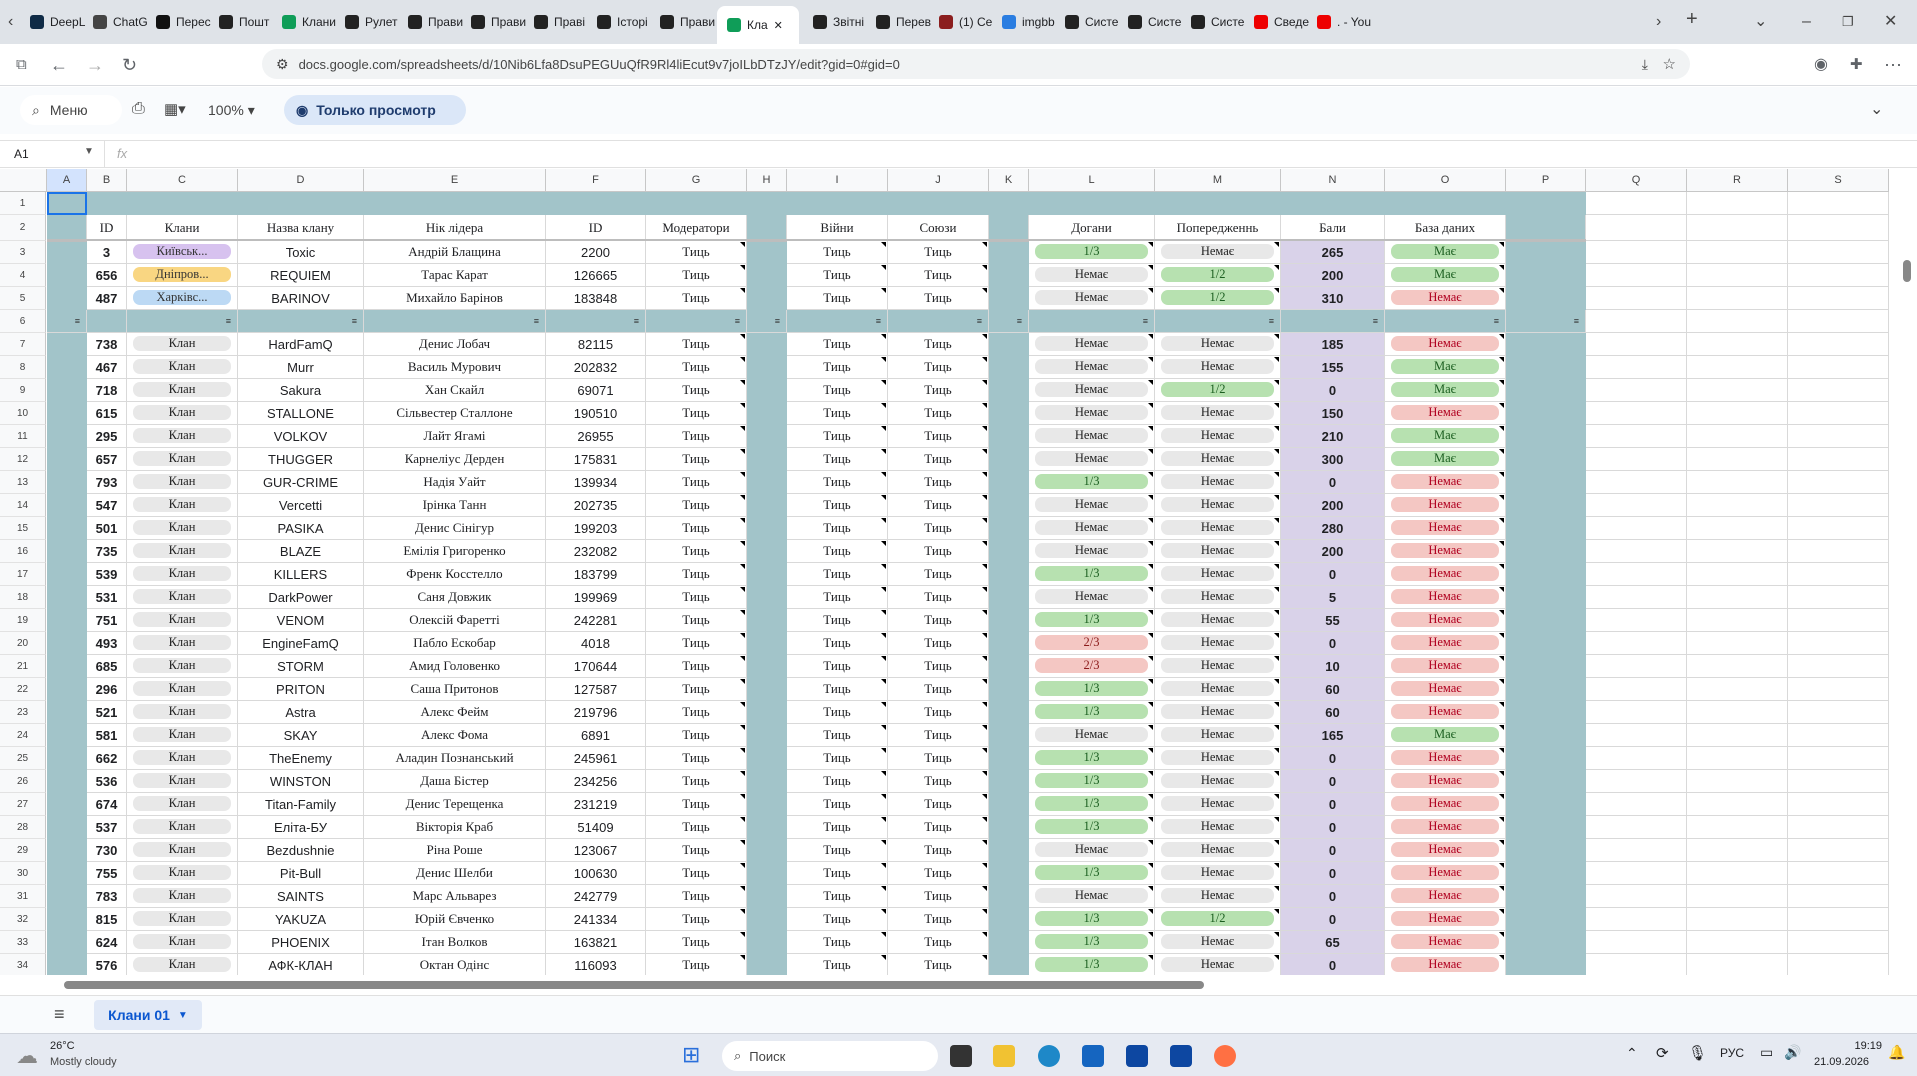  Describe the element at coordinates (23, 804) in the screenshot. I see `row-header: 27` at that location.